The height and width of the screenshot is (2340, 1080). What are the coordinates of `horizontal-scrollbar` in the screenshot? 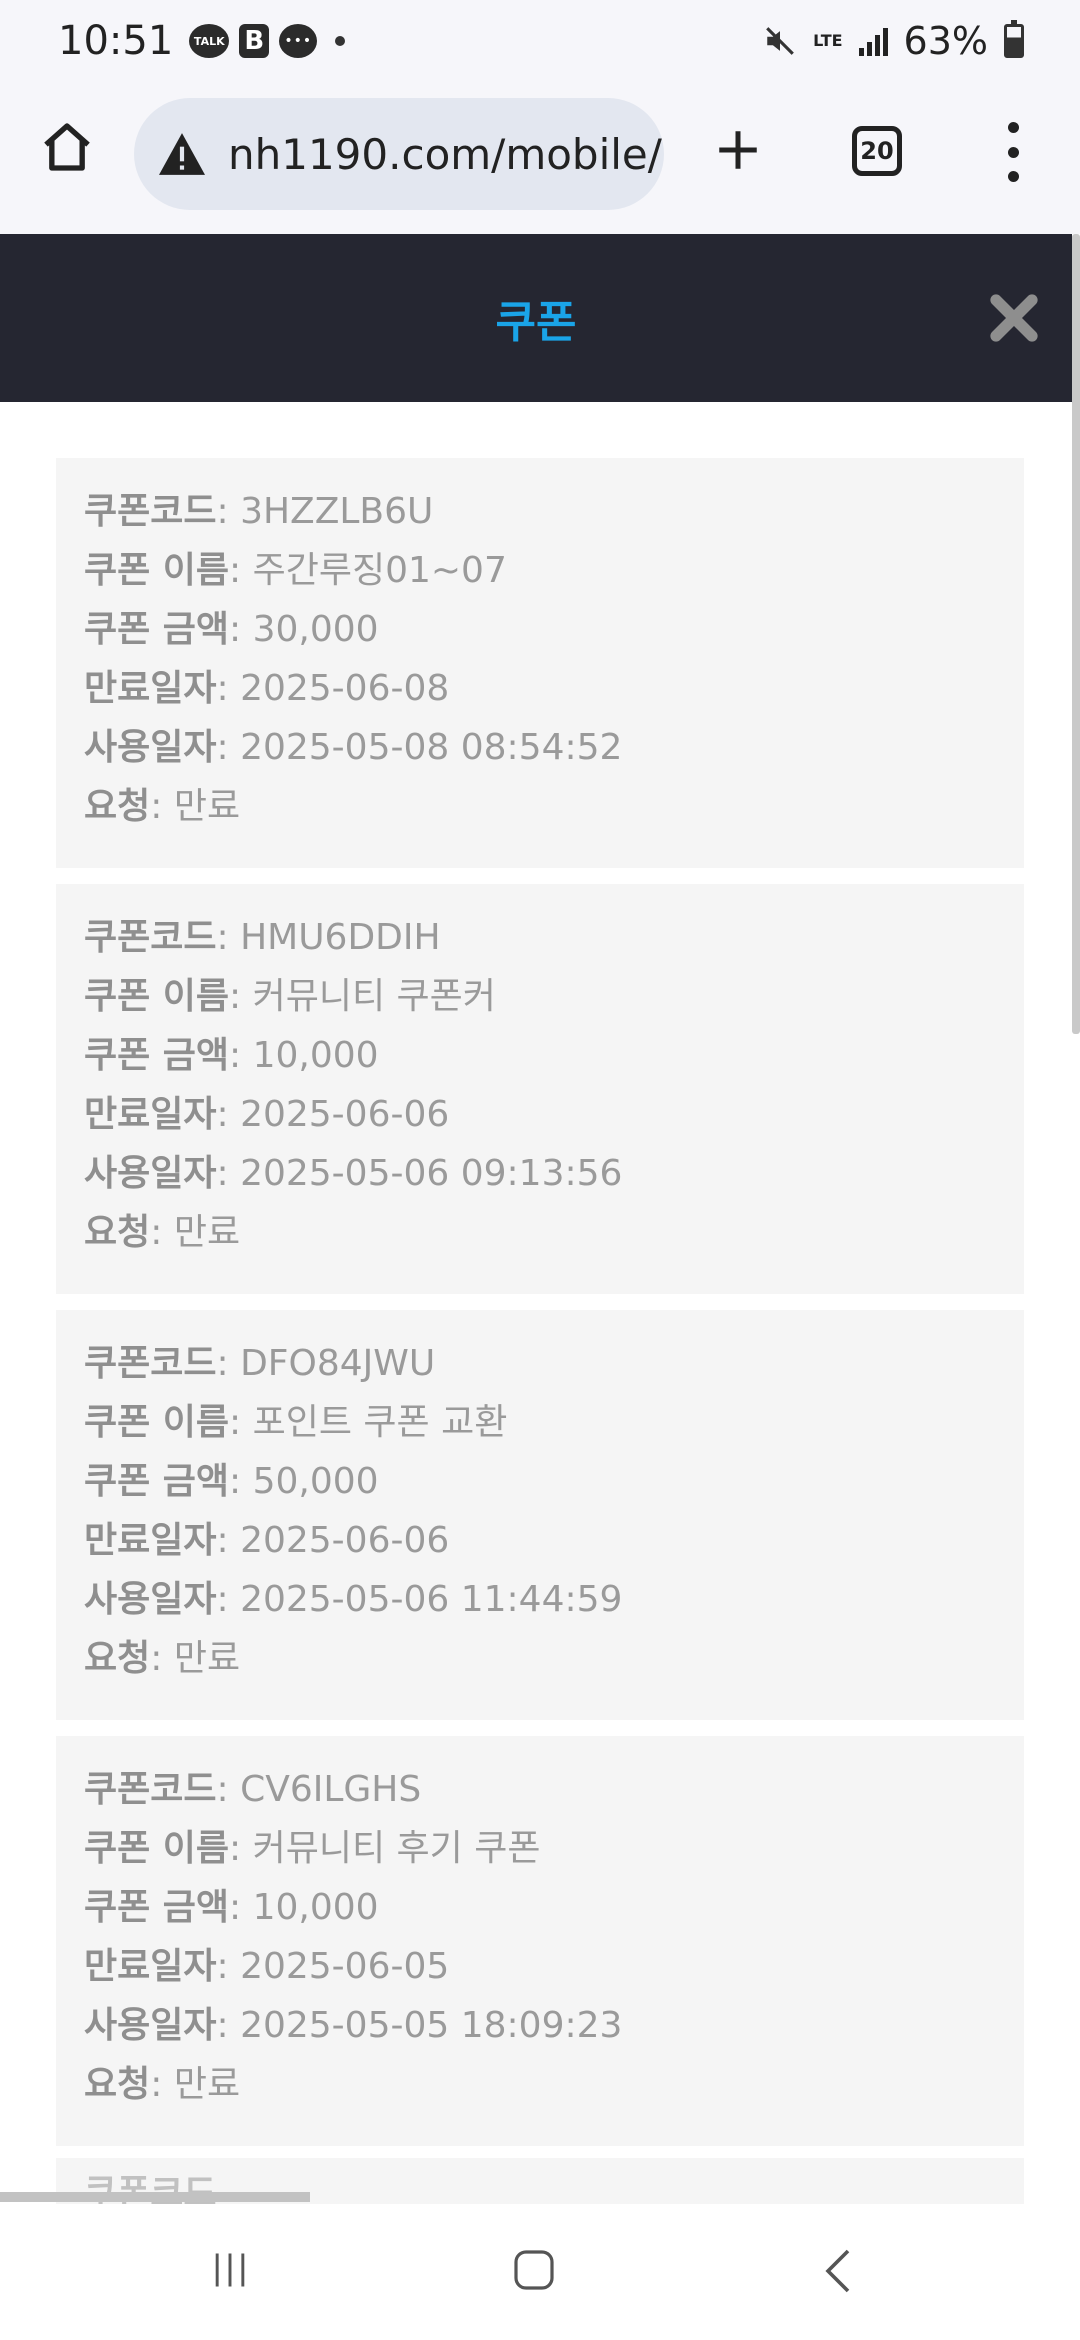 It's located at (155, 2197).